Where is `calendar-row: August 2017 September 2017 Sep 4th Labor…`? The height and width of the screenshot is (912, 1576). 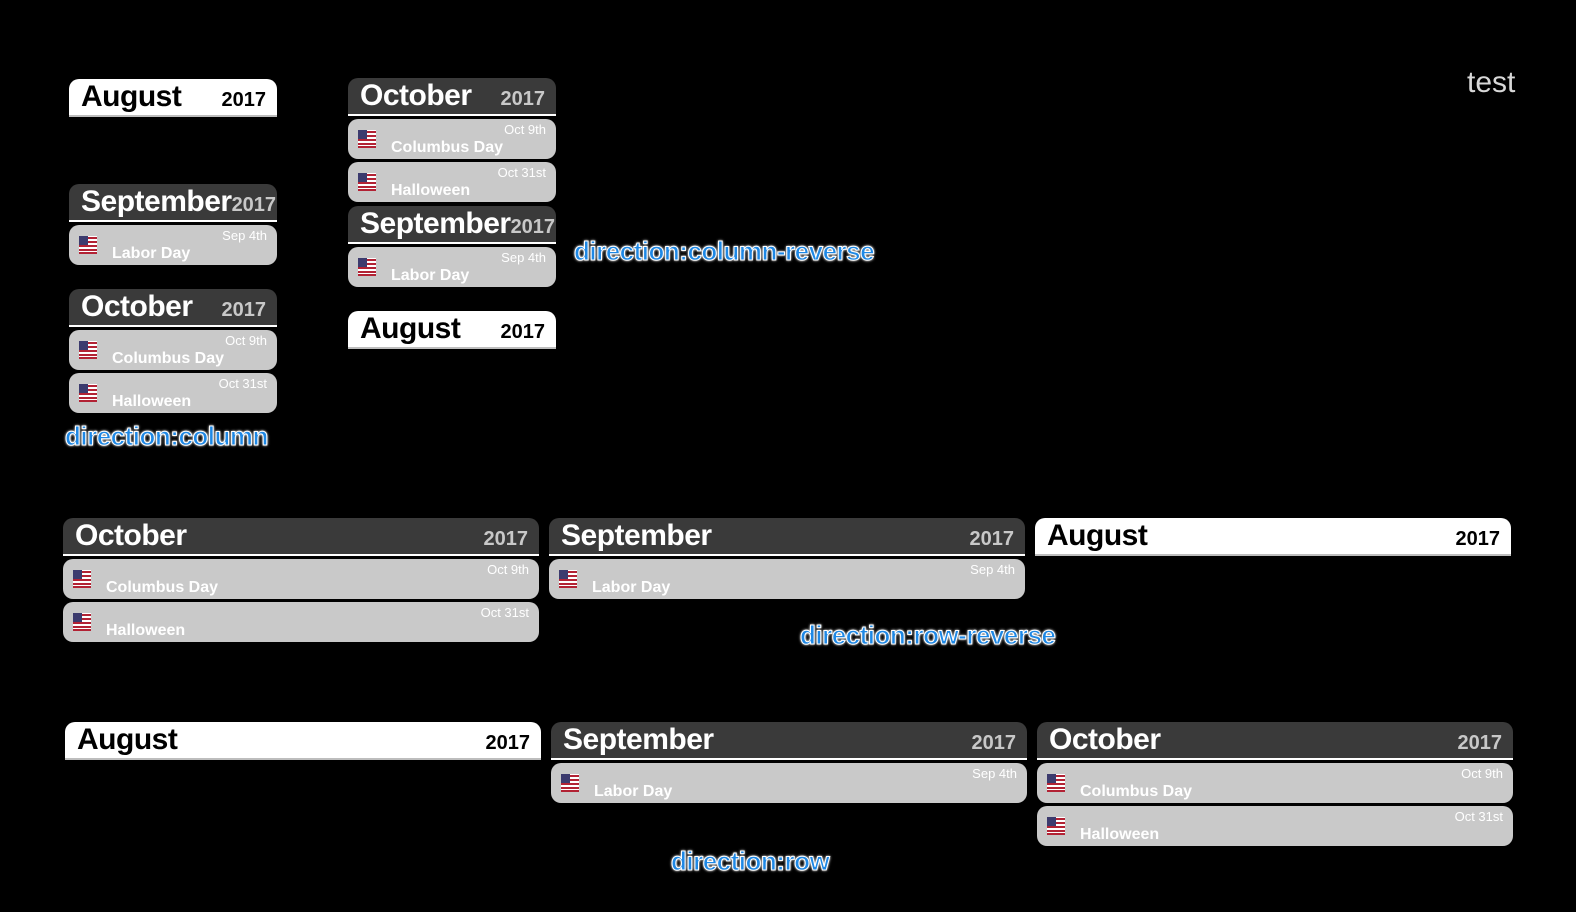
calendar-row: August 2017 September 2017 Sep 4th Labor… is located at coordinates (789, 784).